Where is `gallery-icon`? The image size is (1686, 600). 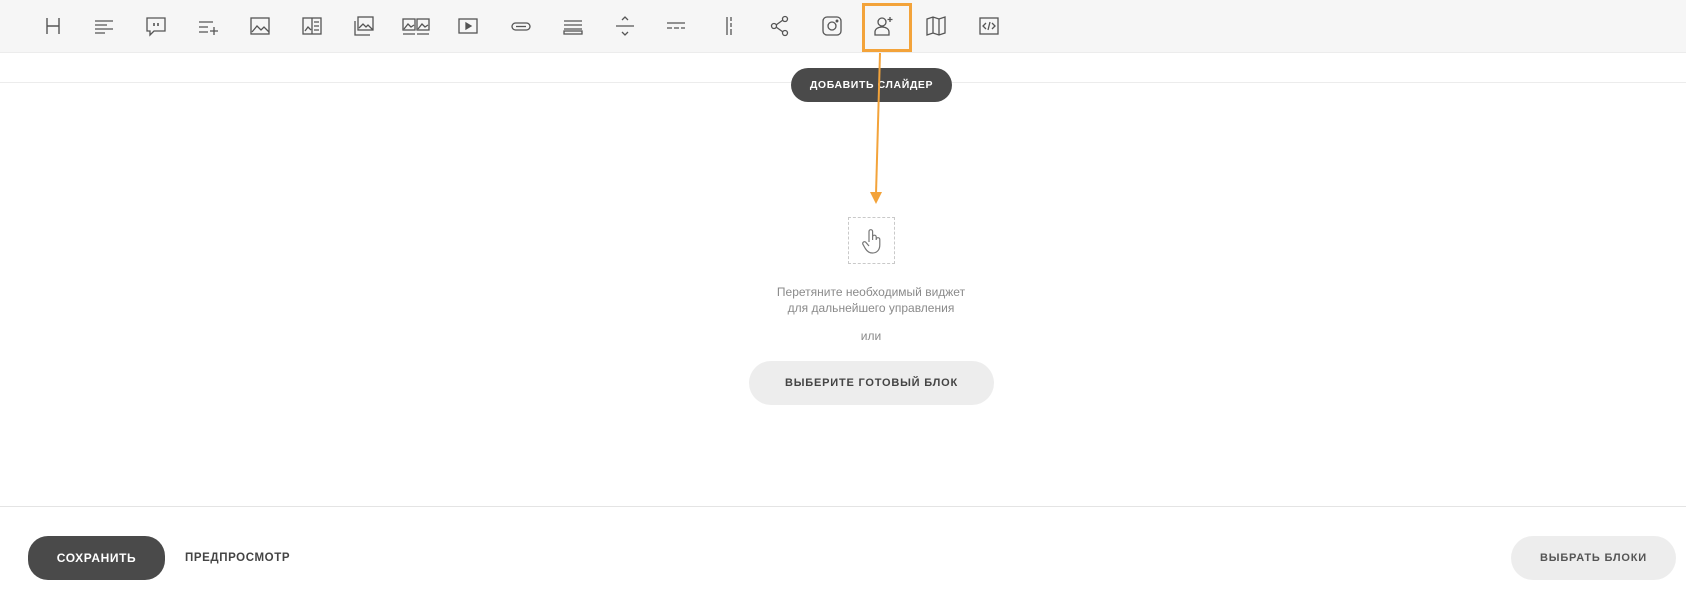
gallery-icon is located at coordinates (364, 26).